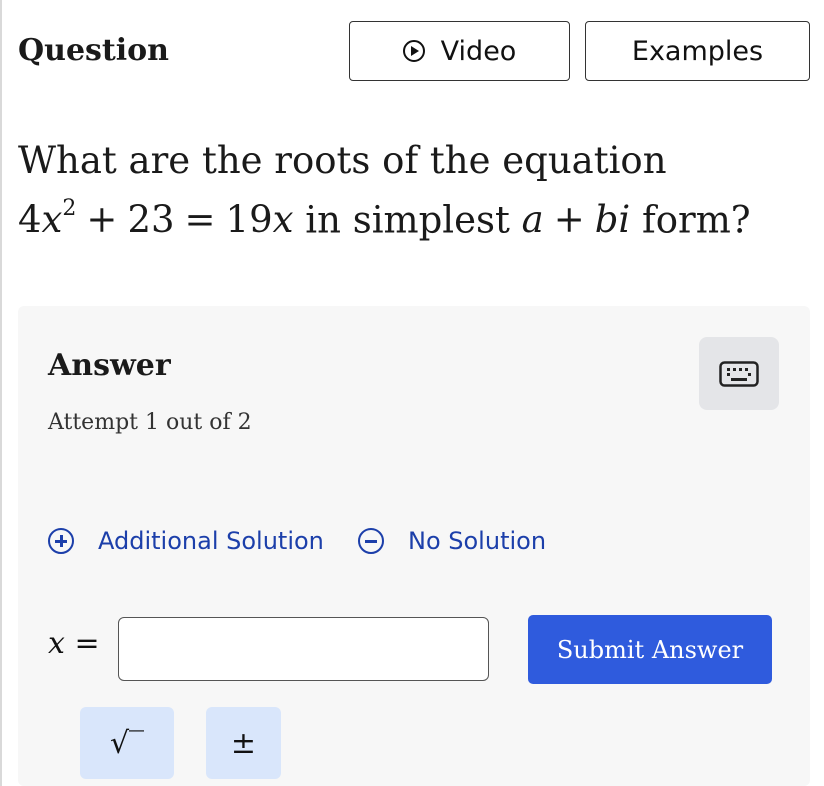 The width and height of the screenshot is (824, 786). I want to click on left-border, so click(1, 393).